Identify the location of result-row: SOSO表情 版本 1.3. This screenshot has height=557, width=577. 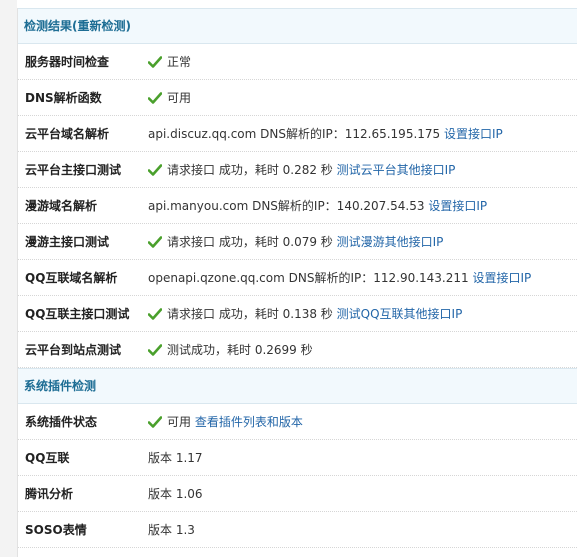
(297, 530).